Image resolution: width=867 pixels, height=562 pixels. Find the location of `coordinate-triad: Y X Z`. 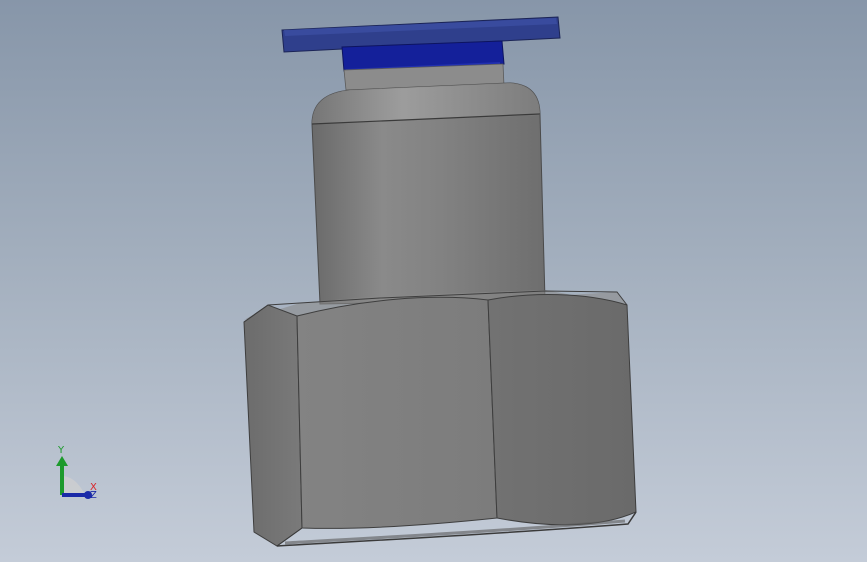

coordinate-triad: Y X Z is located at coordinates (80, 475).